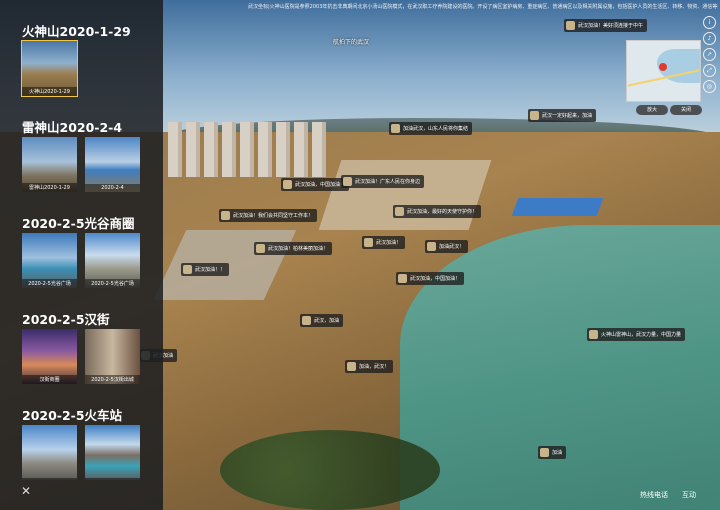 This screenshot has width=720, height=510. I want to click on minimap, so click(663, 71).